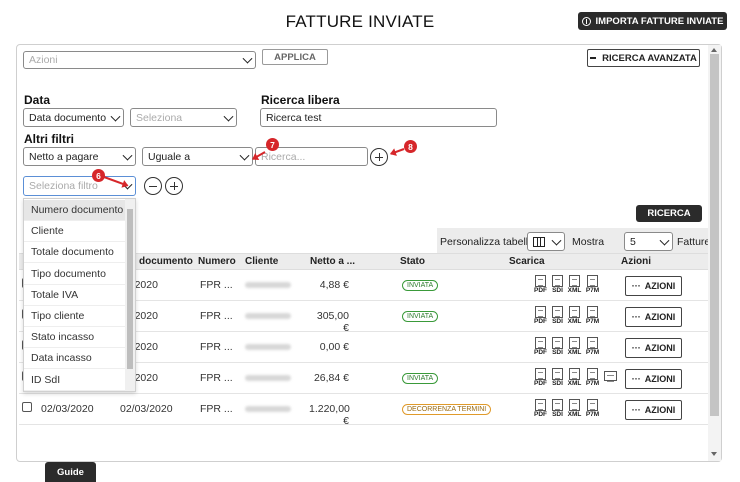  I want to click on show-label: Mostra, so click(588, 242).